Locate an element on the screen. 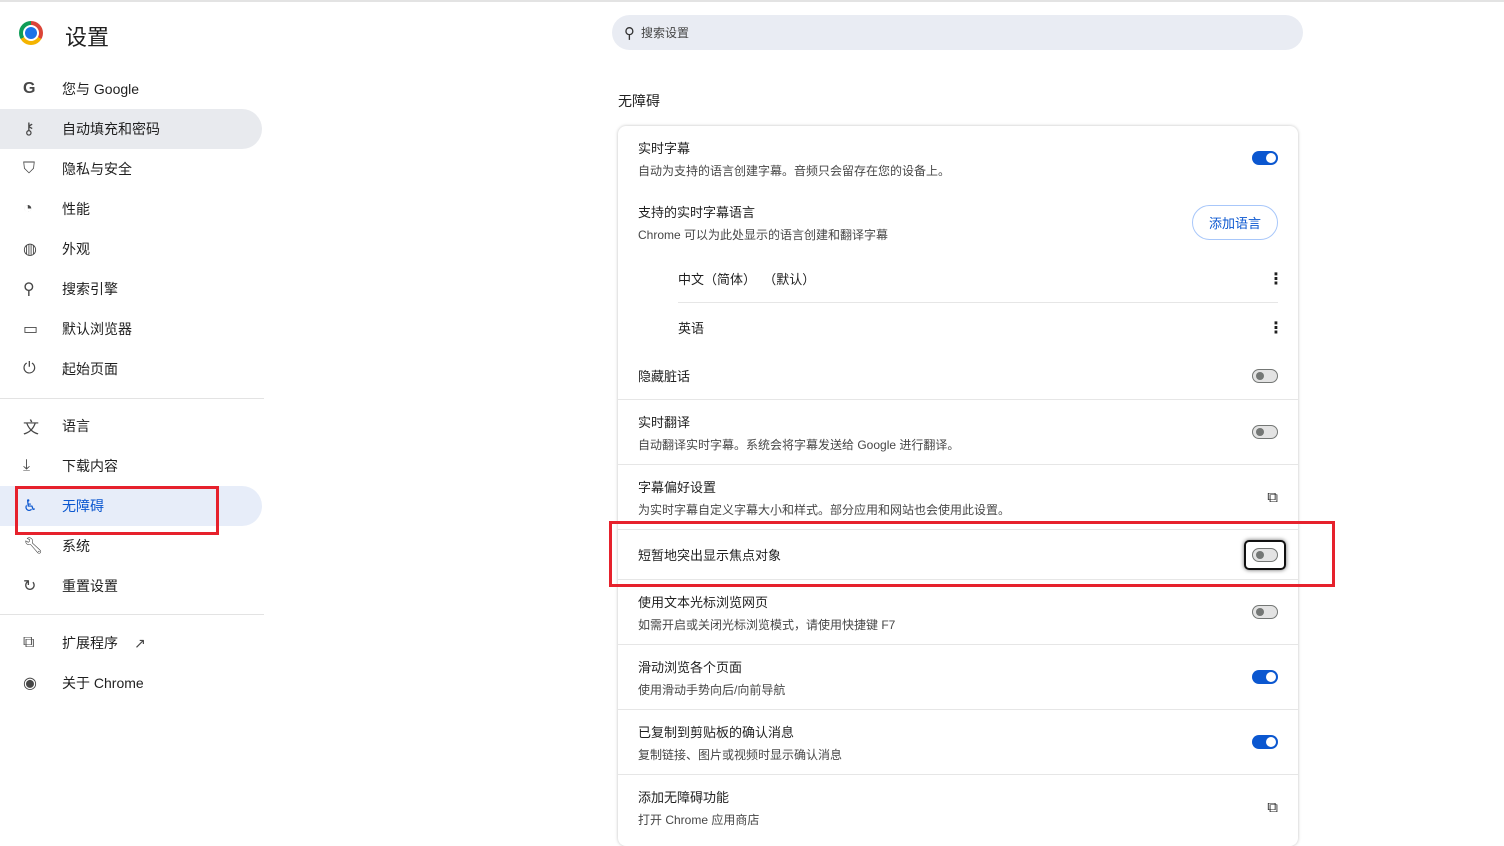 The height and width of the screenshot is (846, 1504). setting-live-caption: 实时字幕自动为支持的语言创建字幕。音频只会留存在您的设备上。 is located at coordinates (958, 158).